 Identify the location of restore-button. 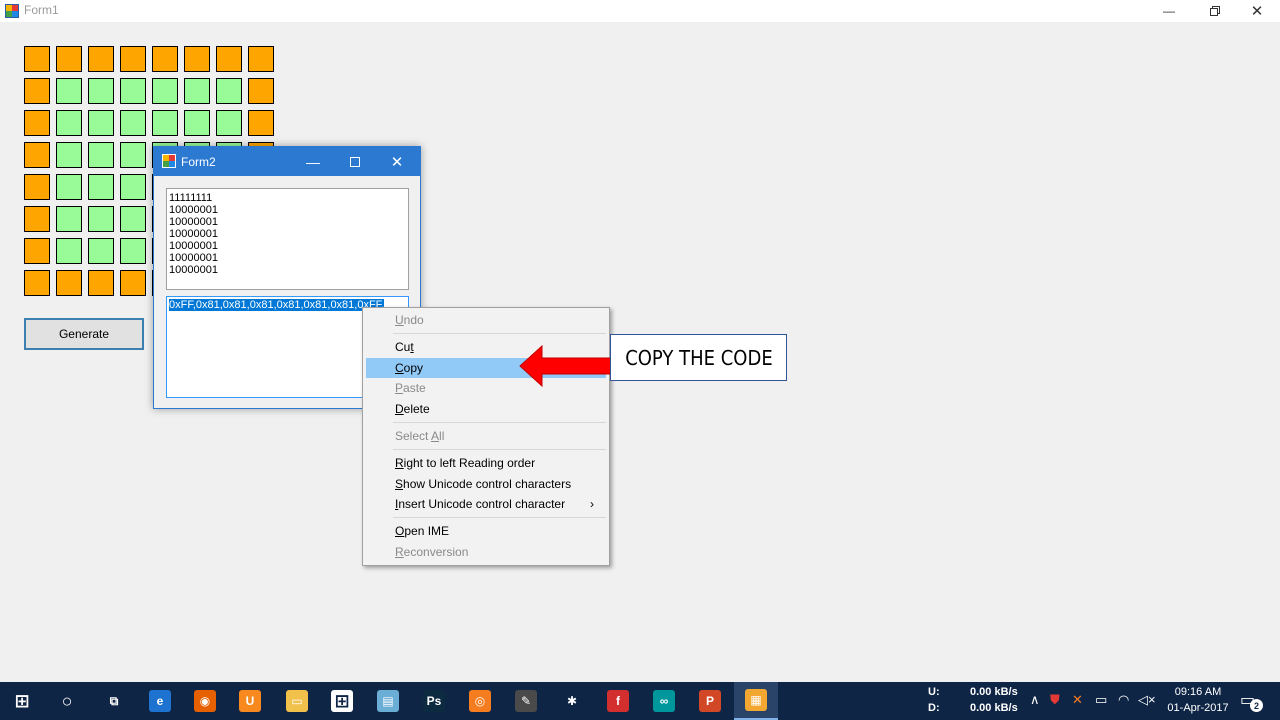
(1215, 11).